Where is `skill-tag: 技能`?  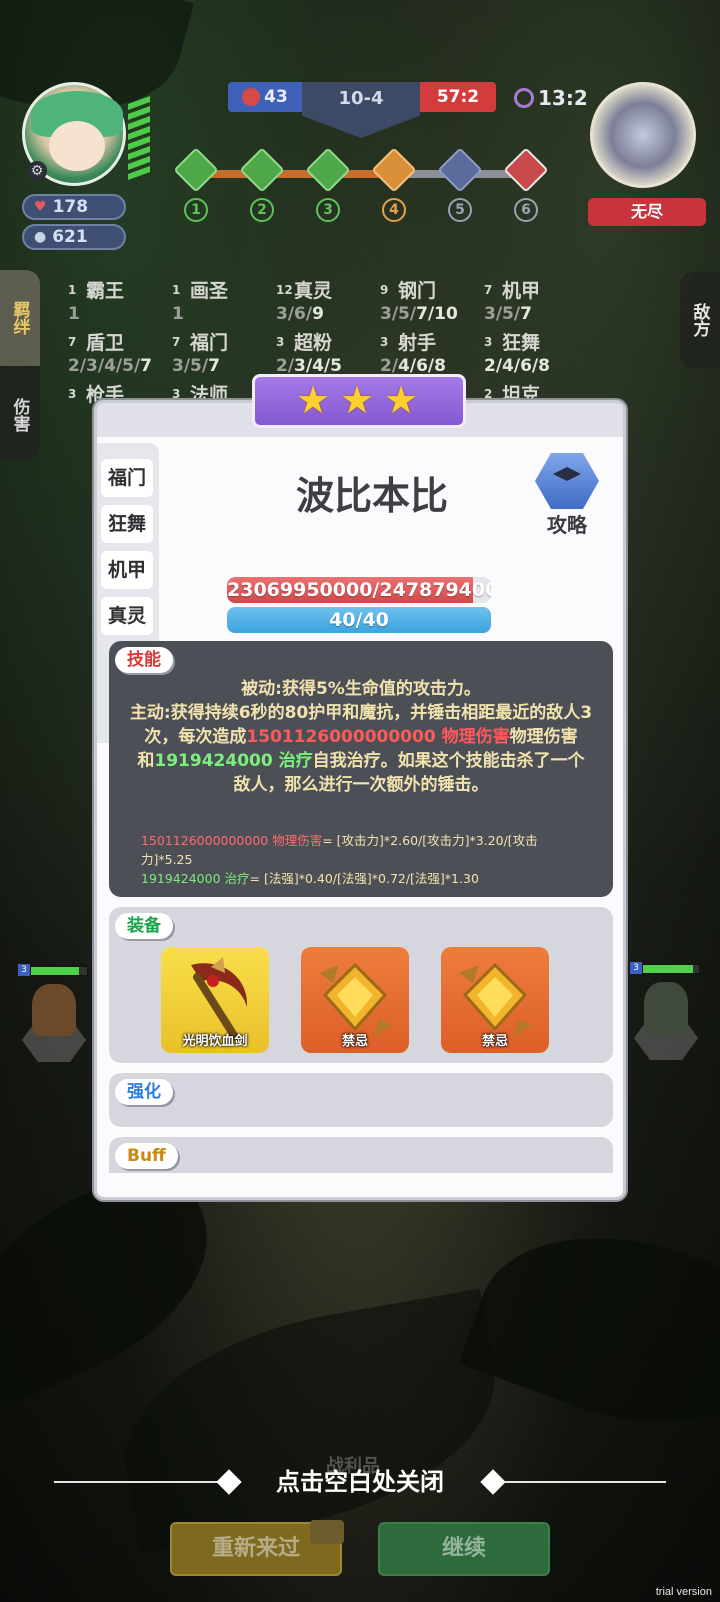 skill-tag: 技能 is located at coordinates (144, 660).